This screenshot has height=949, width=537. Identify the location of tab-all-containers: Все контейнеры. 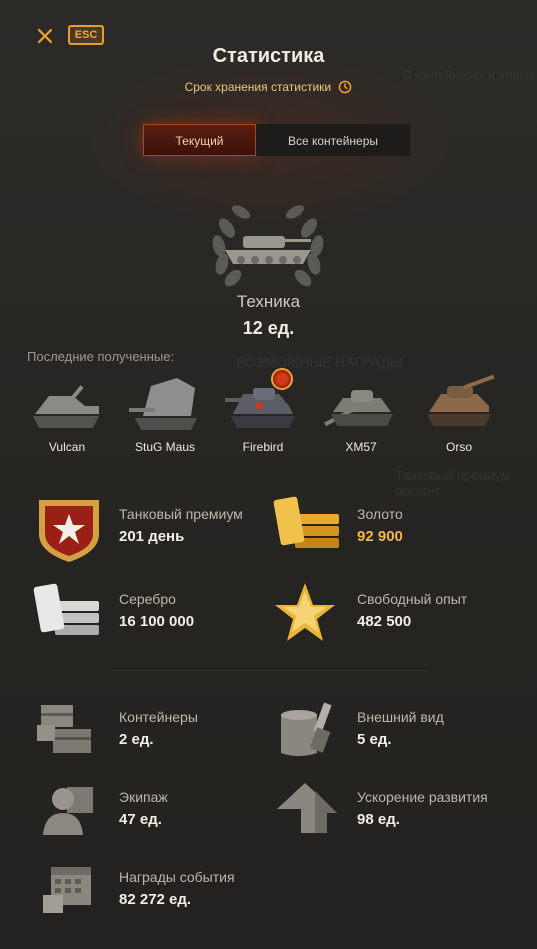
(333, 140).